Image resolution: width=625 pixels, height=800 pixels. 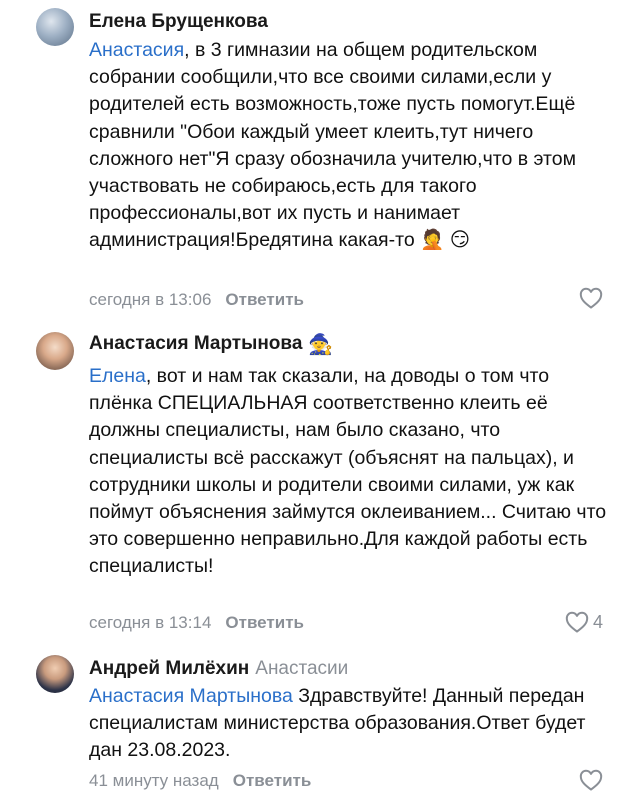 I want to click on author-emoji: 🧙, so click(x=321, y=345).